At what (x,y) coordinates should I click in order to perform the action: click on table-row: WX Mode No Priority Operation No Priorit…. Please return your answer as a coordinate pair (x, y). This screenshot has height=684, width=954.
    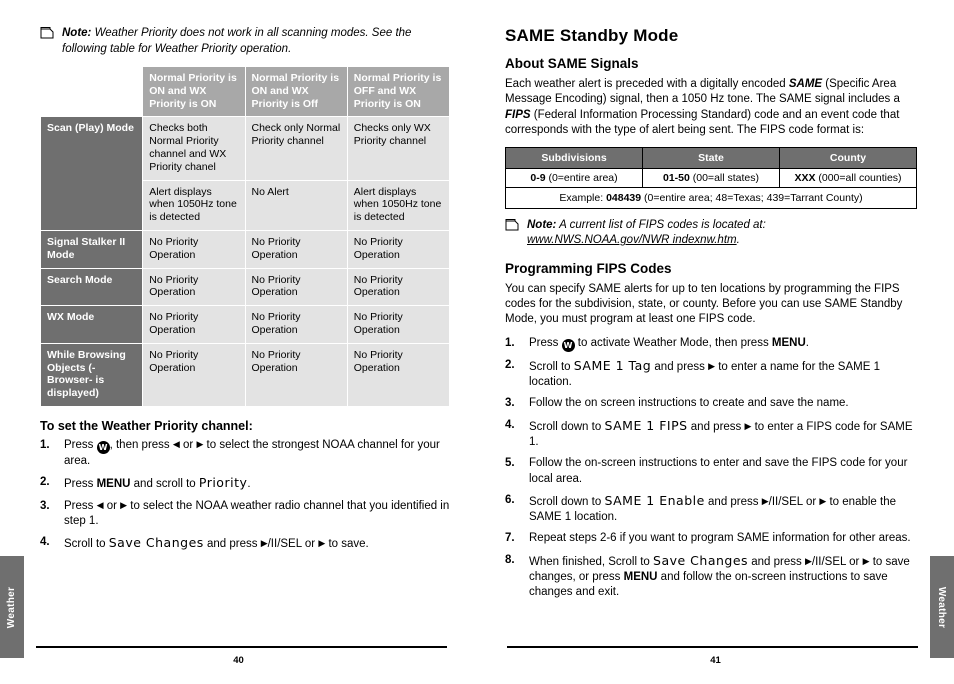
    Looking at the image, I should click on (245, 324).